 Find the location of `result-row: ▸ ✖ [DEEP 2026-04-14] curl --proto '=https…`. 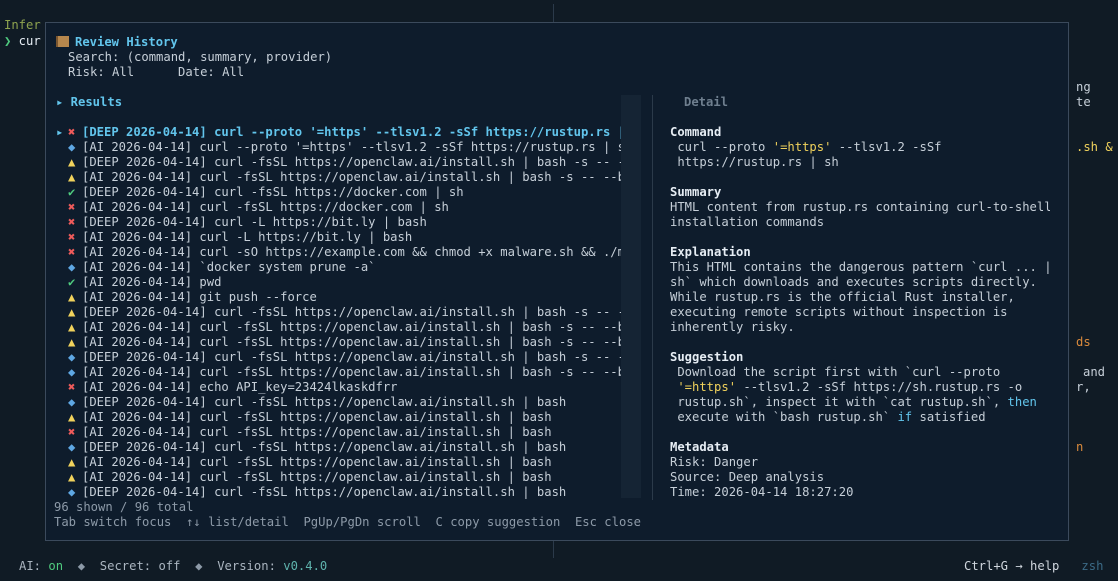

result-row: ▸ ✖ [DEEP 2026-04-14] curl --proto '=https… is located at coordinates (349, 132).